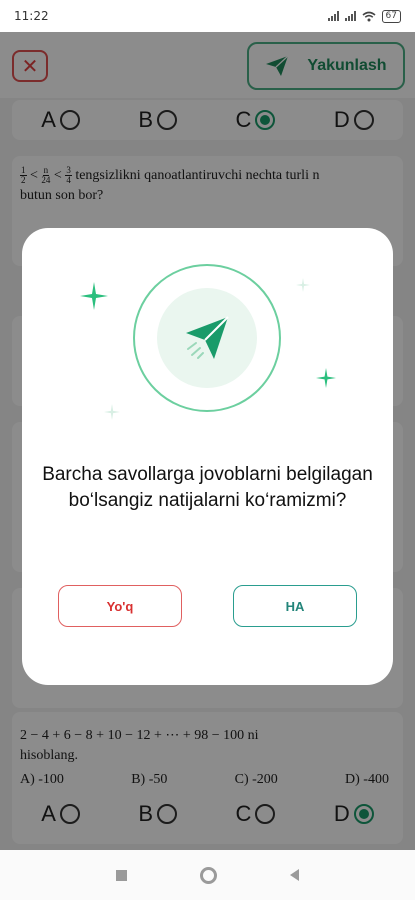  I want to click on wifi-icon, so click(369, 16).